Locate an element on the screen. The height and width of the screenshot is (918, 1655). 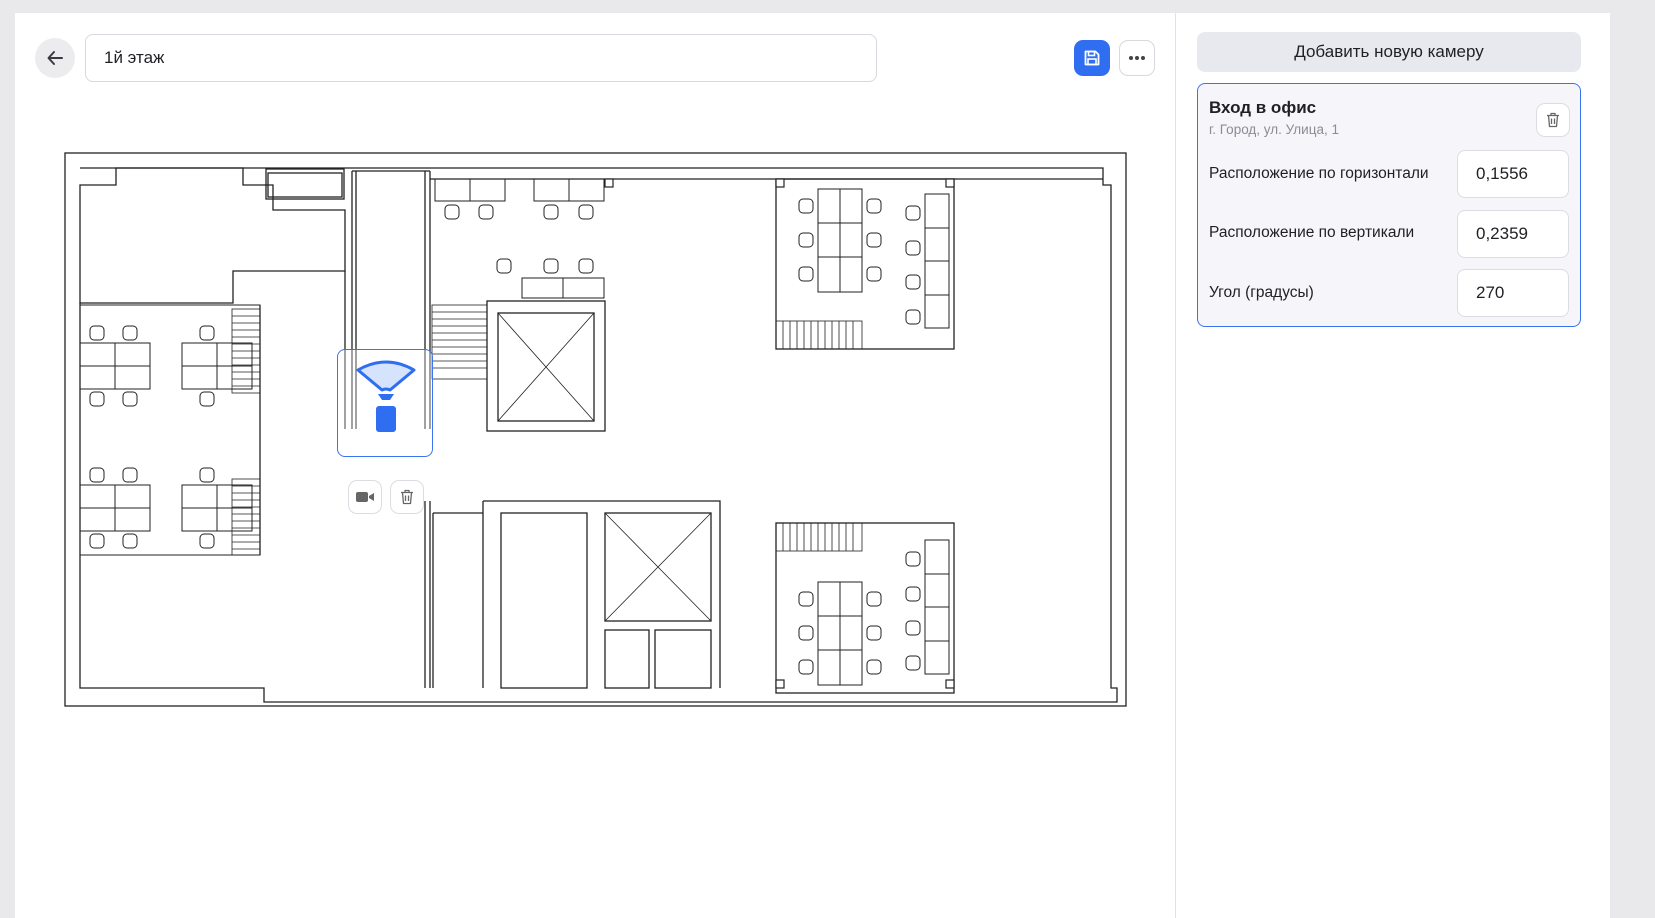
vertical-position-label: Расположение по вертикали is located at coordinates (1312, 232).